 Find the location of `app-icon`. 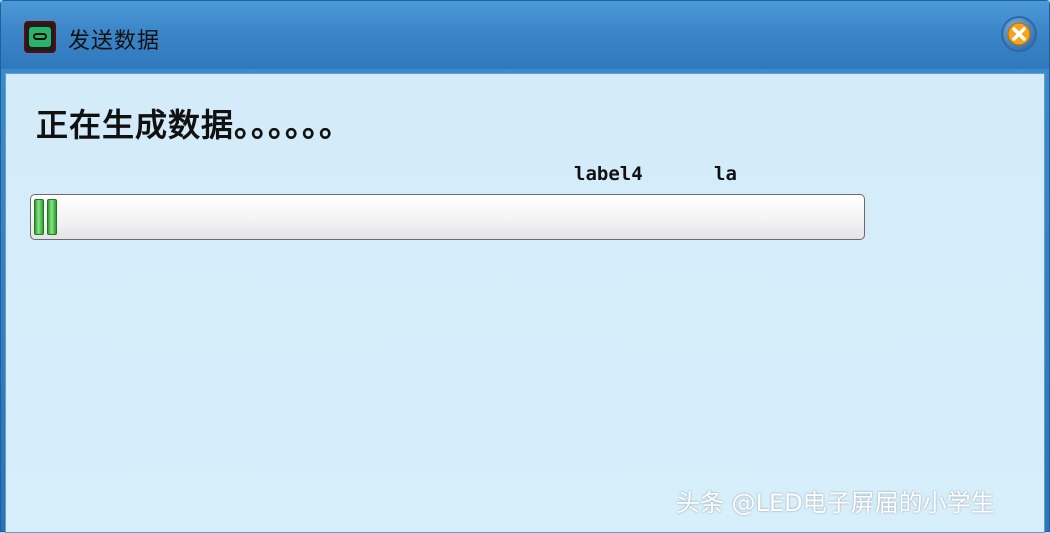

app-icon is located at coordinates (40, 37).